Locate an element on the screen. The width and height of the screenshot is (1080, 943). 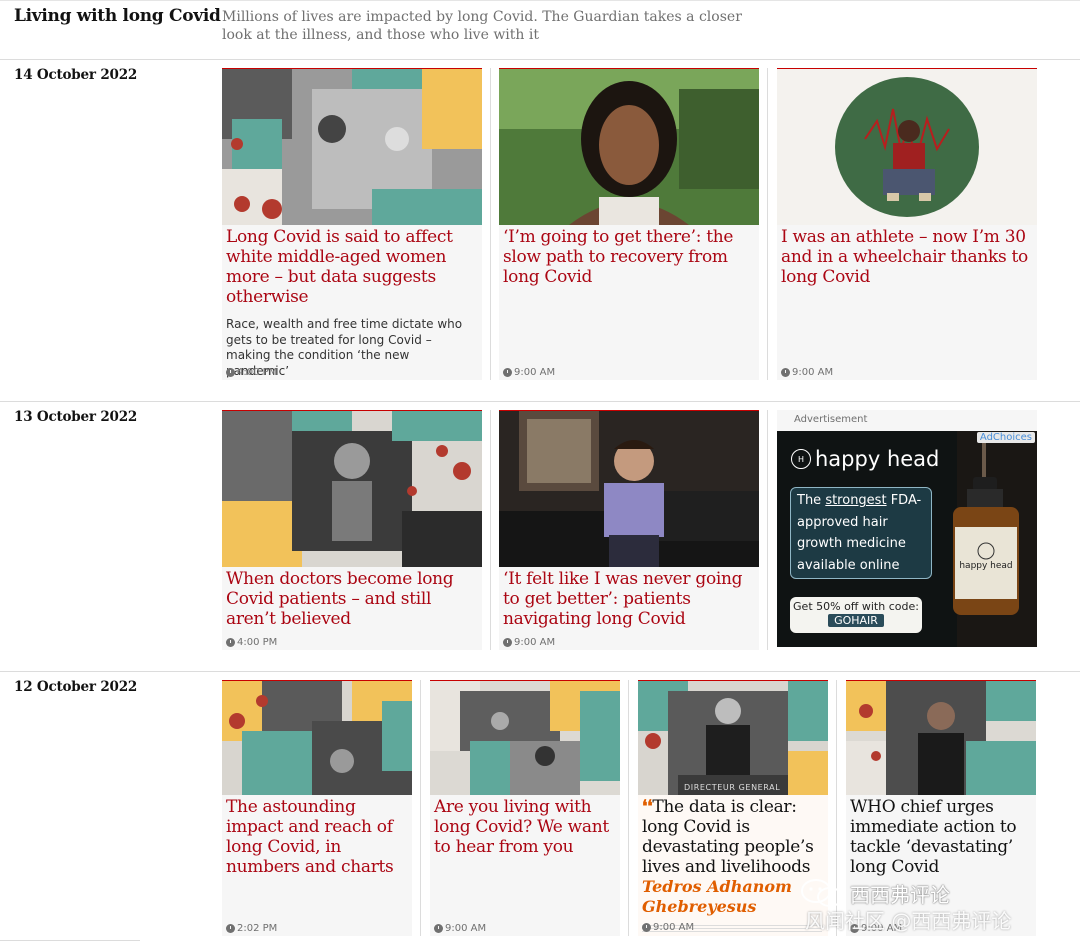
brand-name: happy head is located at coordinates (877, 459).